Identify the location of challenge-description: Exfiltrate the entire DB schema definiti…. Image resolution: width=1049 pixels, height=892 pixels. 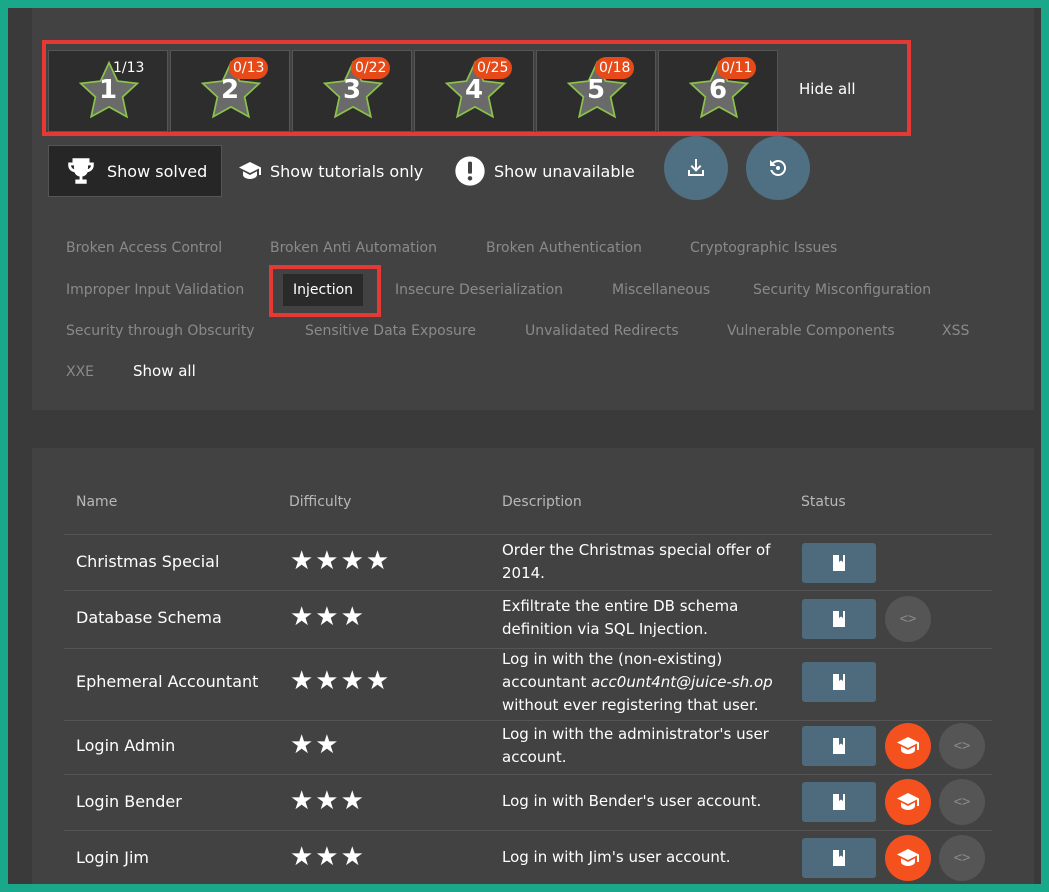
(620, 617).